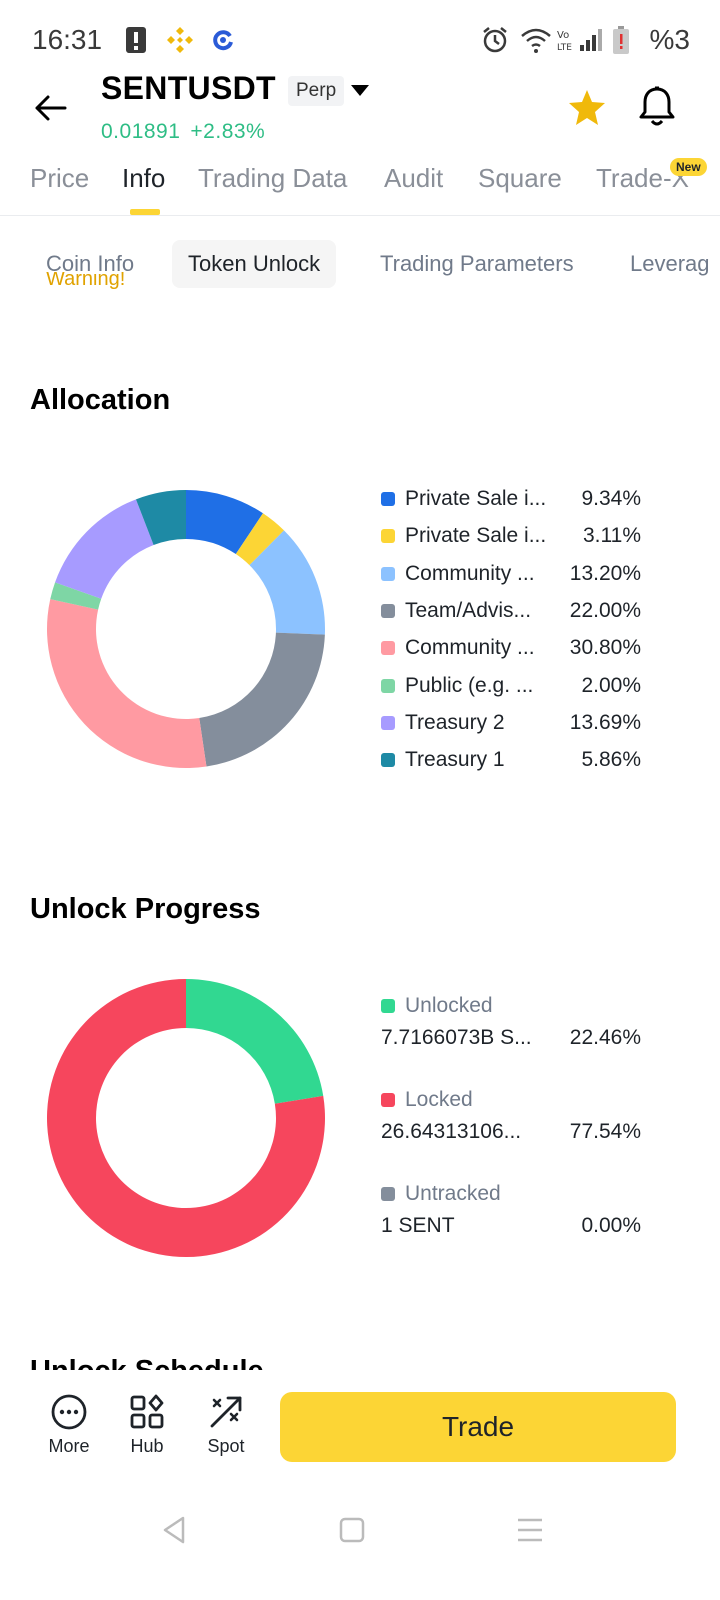 Image resolution: width=720 pixels, height=1600 pixels. I want to click on unlock-legend-value: 7.7166073B S... 22.46%, so click(511, 1038).